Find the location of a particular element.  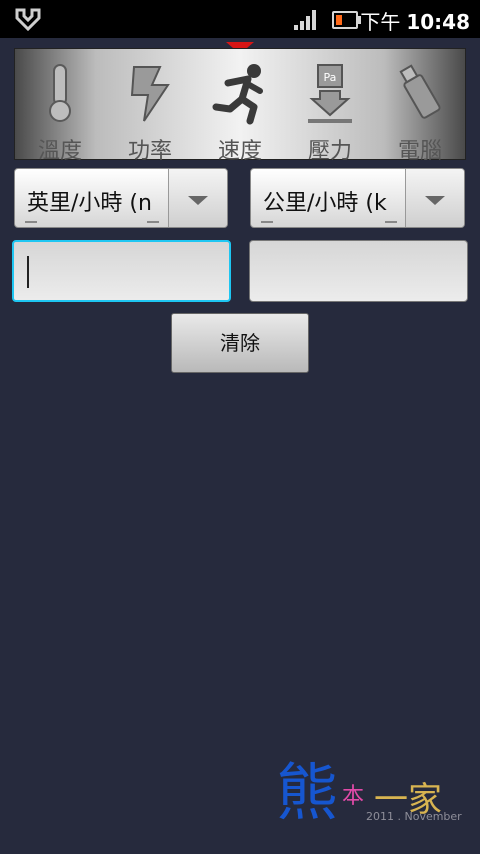

category-temperature: 溫度 is located at coordinates (60, 110).